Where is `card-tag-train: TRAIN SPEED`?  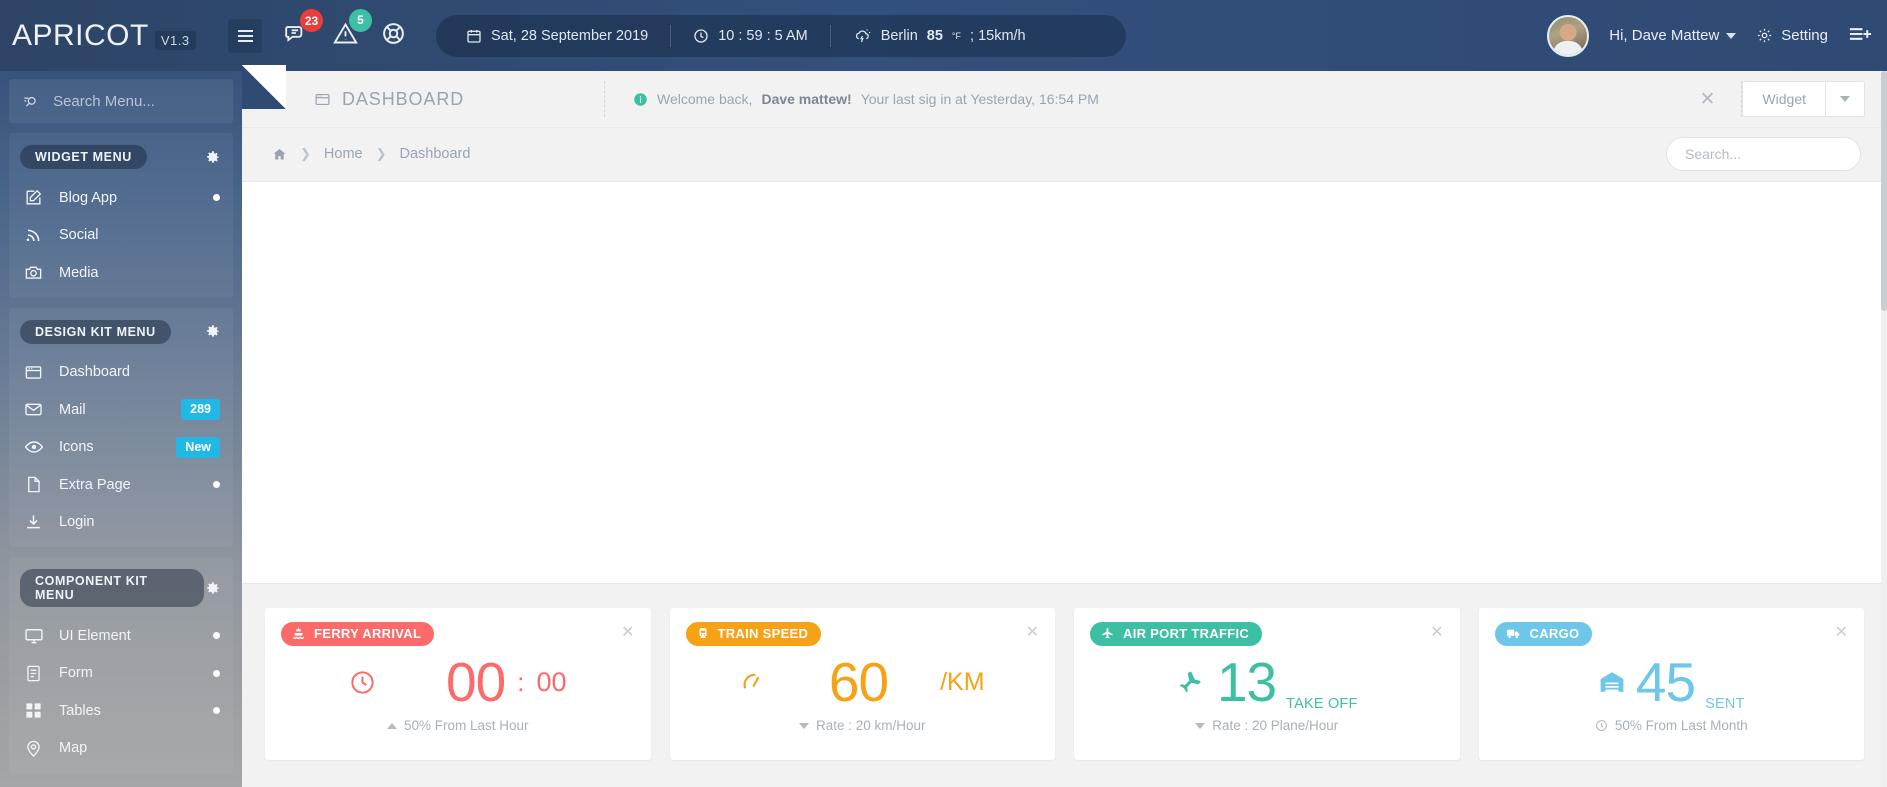
card-tag-train: TRAIN SPEED is located at coordinates (753, 634).